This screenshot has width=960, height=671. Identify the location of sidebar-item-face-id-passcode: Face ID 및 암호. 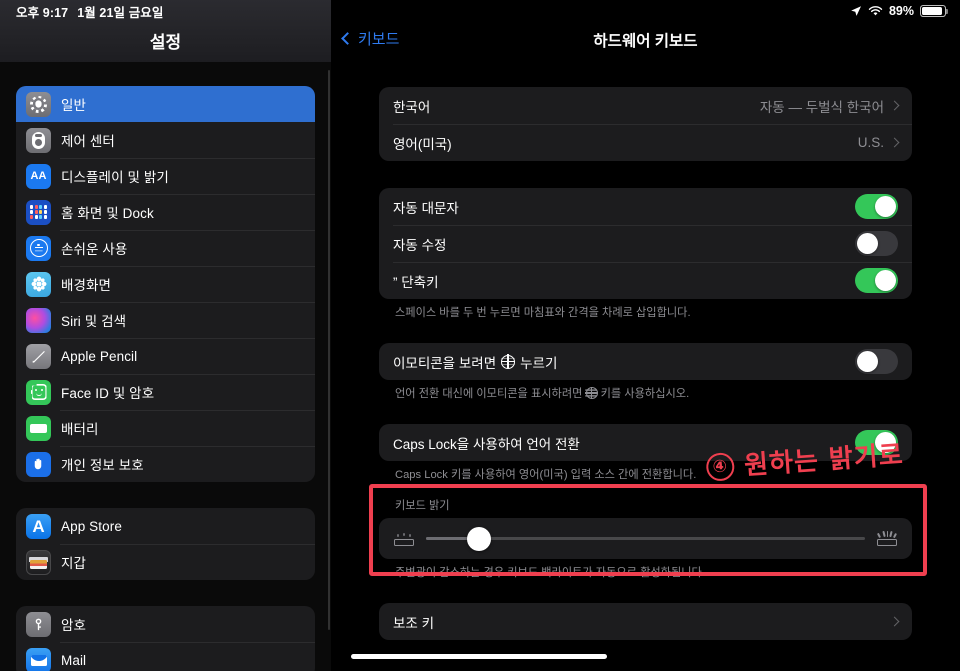
(165, 392).